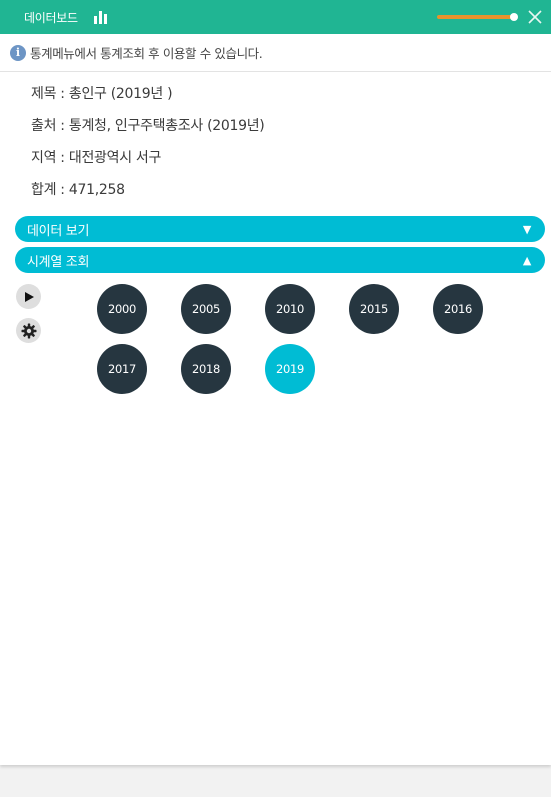  What do you see at coordinates (275, 17) in the screenshot?
I see `panel-header: 데이터보드` at bounding box center [275, 17].